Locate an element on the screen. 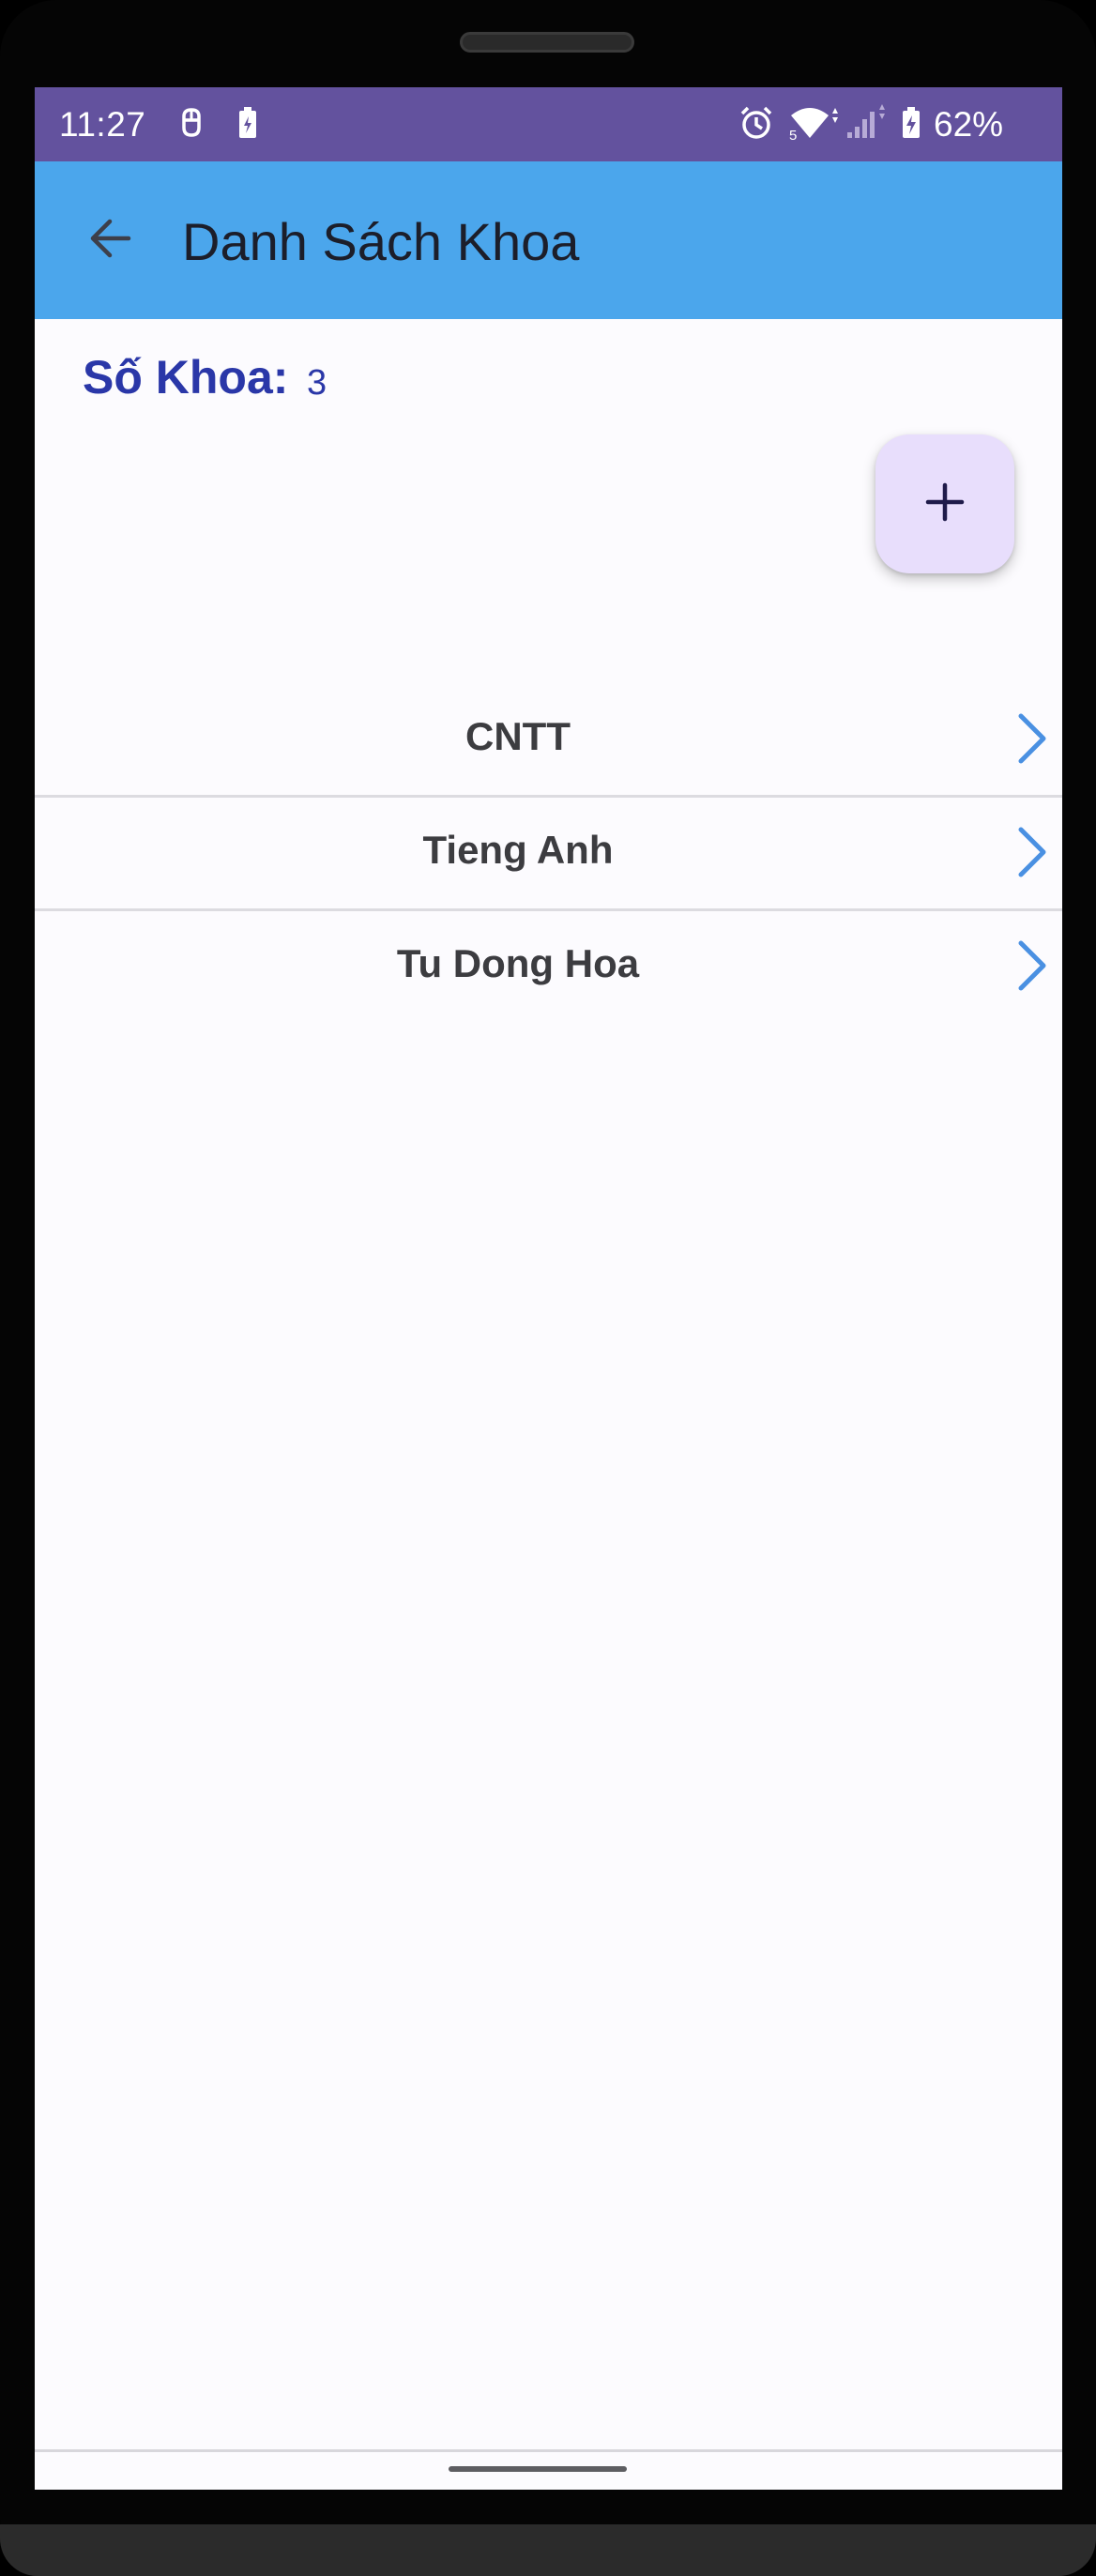  battery-percent: 62% is located at coordinates (969, 124).